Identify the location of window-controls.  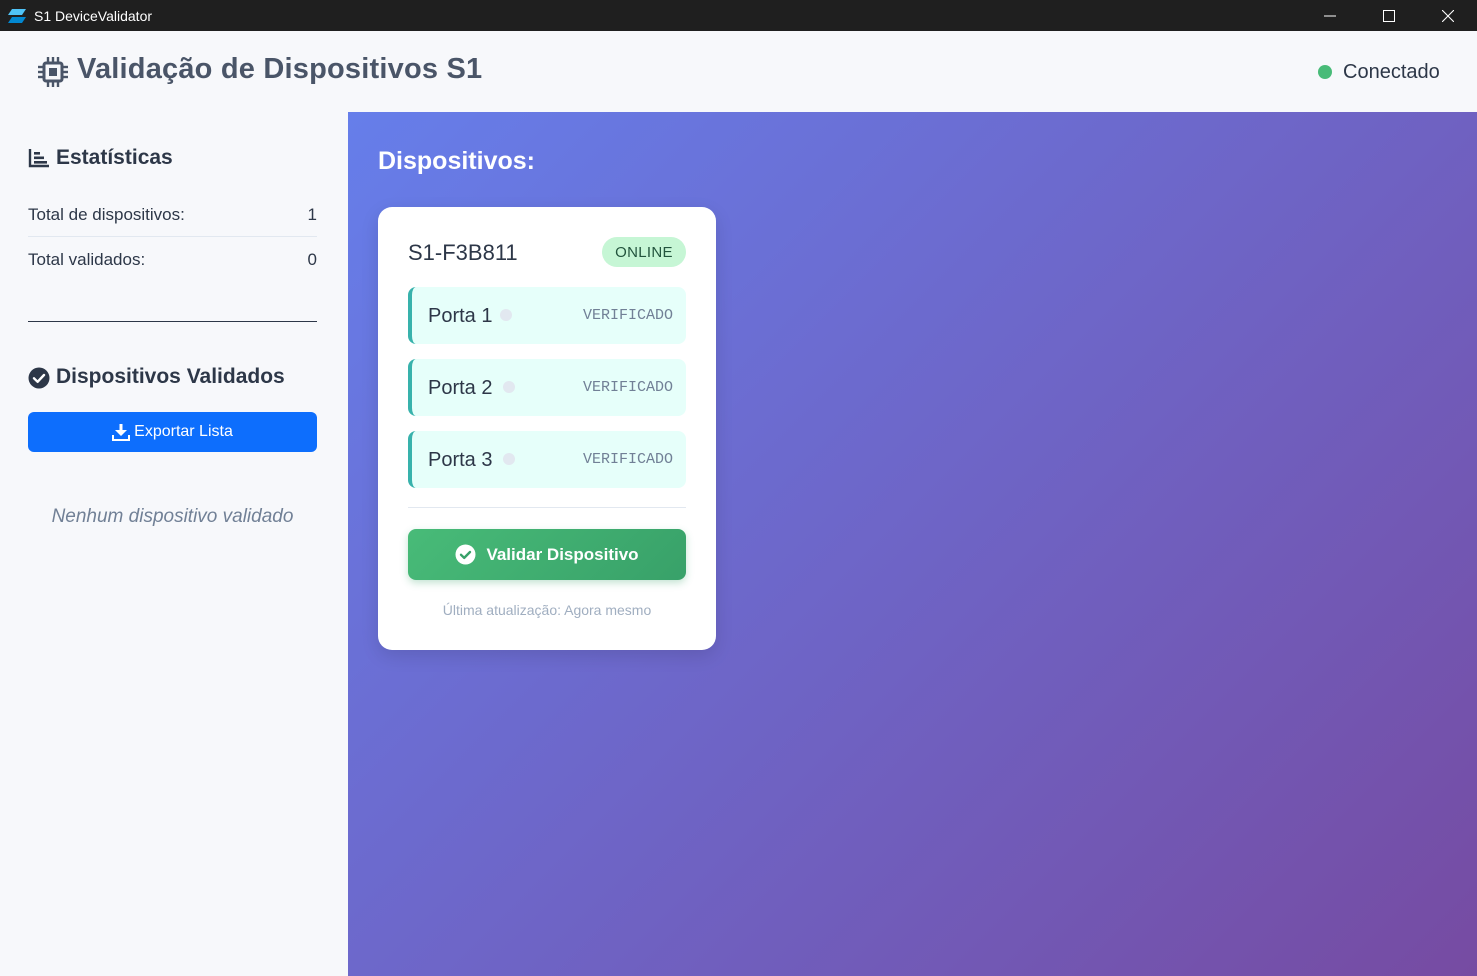
(1388, 15).